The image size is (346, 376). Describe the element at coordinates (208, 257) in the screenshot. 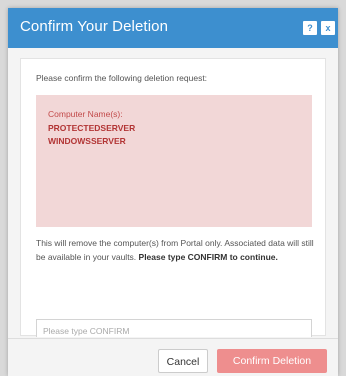

I see `warning-instruction: Please type CONFIRM to continue.` at that location.